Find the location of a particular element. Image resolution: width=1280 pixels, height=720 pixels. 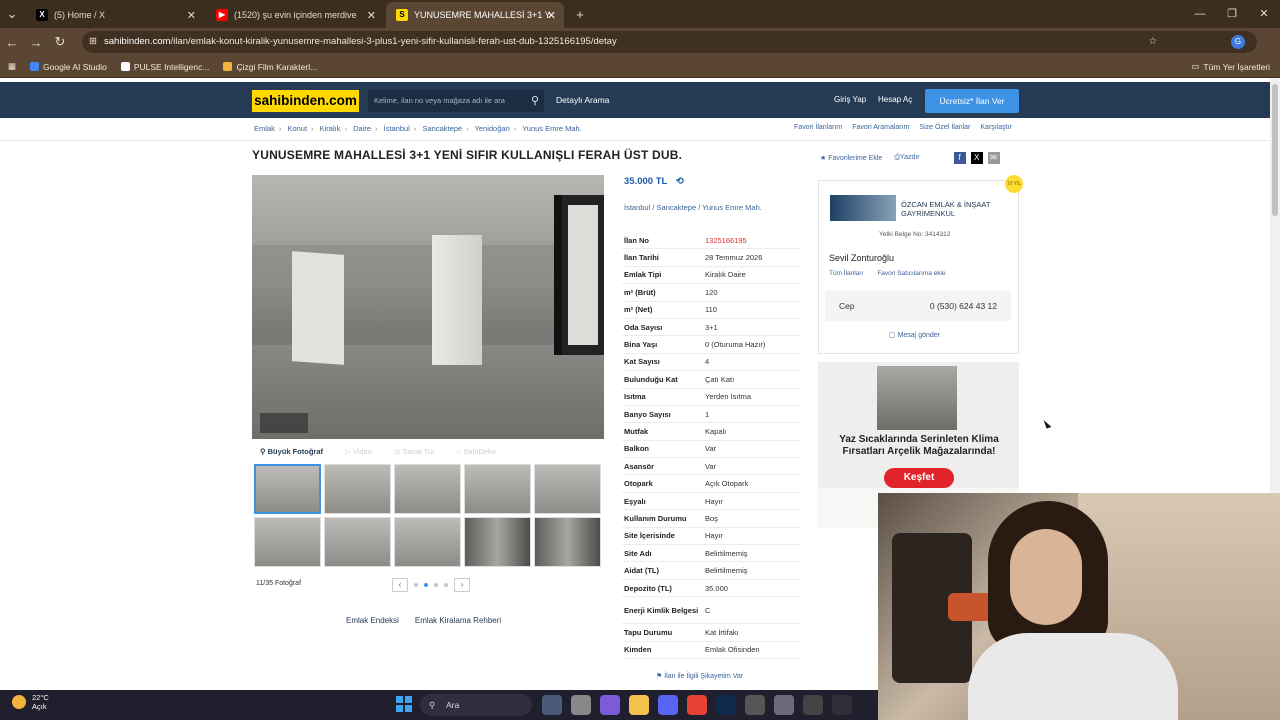

personal-listings-link: Size Özel İlanlar is located at coordinates (944, 127).